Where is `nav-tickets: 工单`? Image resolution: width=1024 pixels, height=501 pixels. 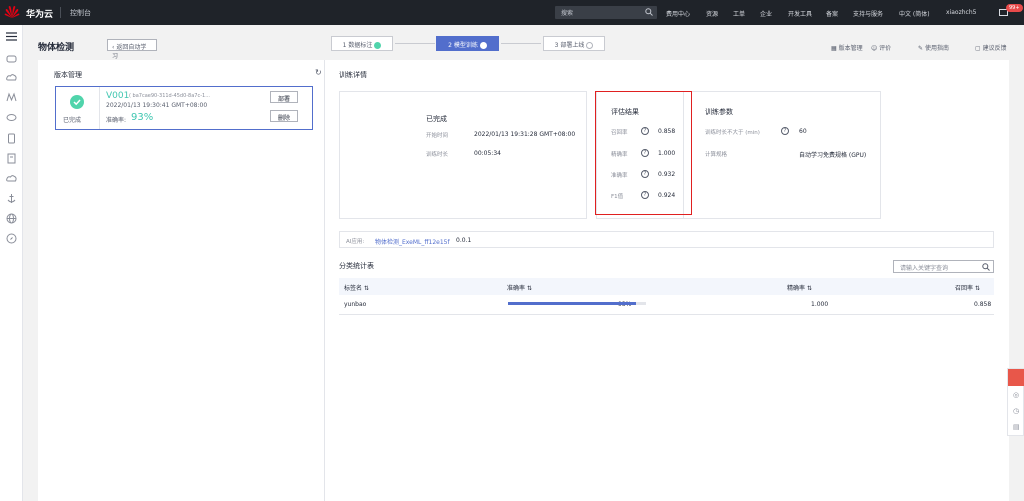 nav-tickets: 工单 is located at coordinates (739, 13).